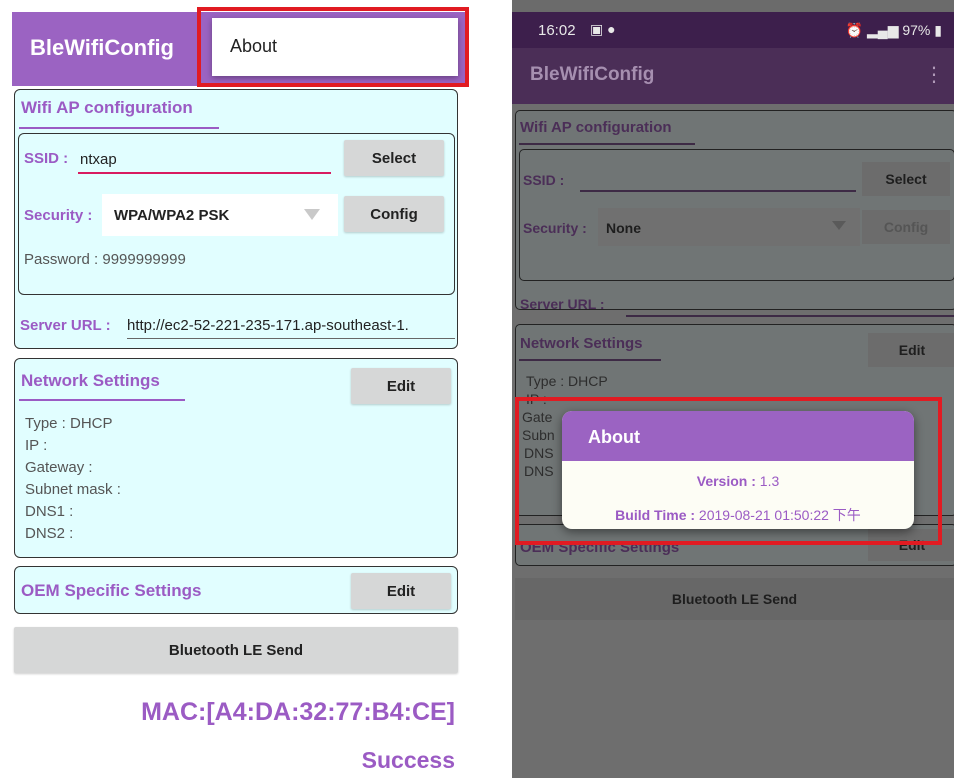  Describe the element at coordinates (934, 74) in the screenshot. I see `overflow-menu-icon: ⋮` at that location.